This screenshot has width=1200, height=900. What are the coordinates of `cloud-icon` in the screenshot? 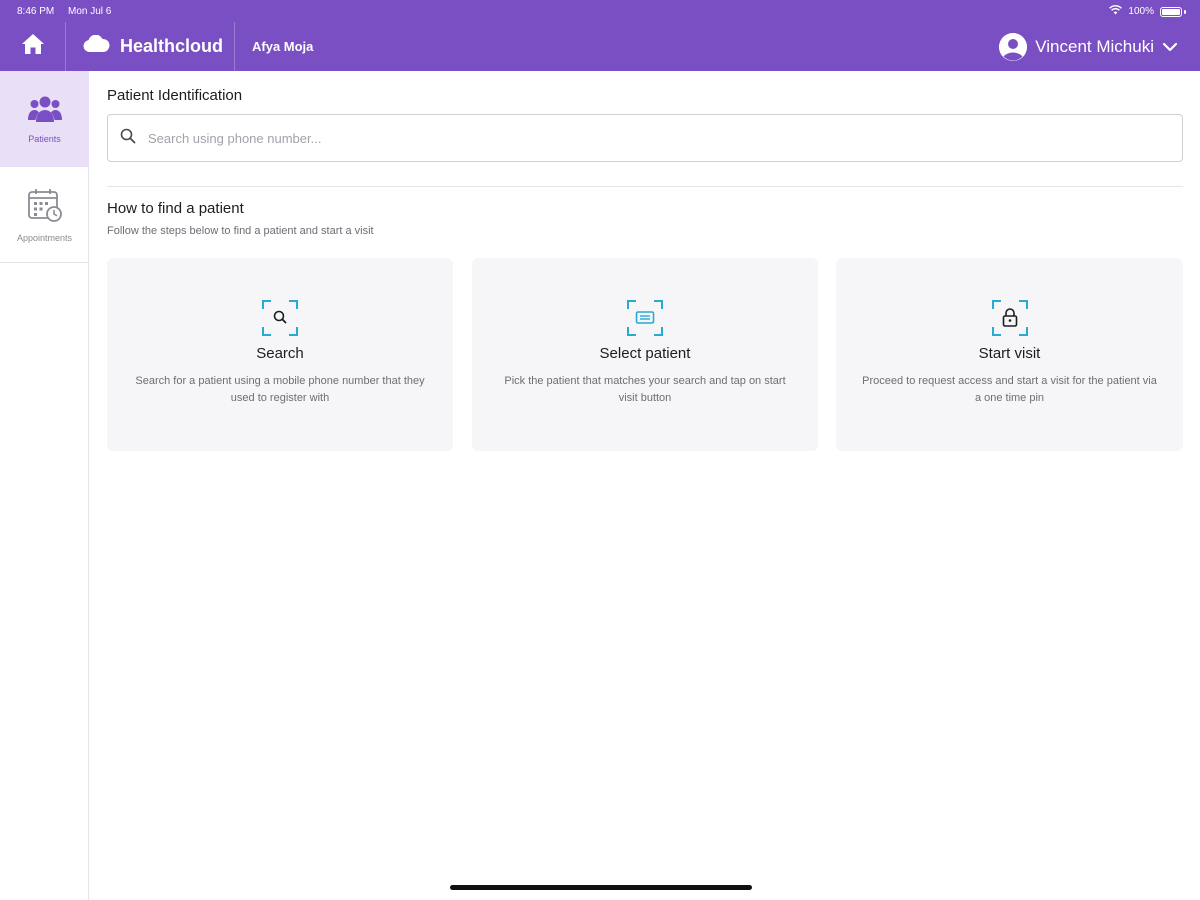 It's located at (96, 46).